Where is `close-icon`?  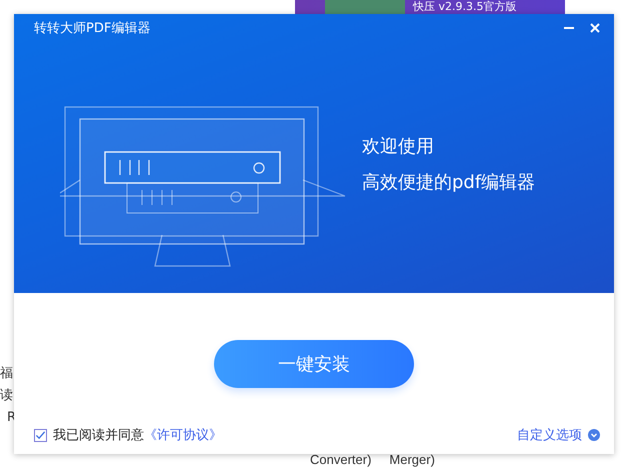
close-icon is located at coordinates (595, 28).